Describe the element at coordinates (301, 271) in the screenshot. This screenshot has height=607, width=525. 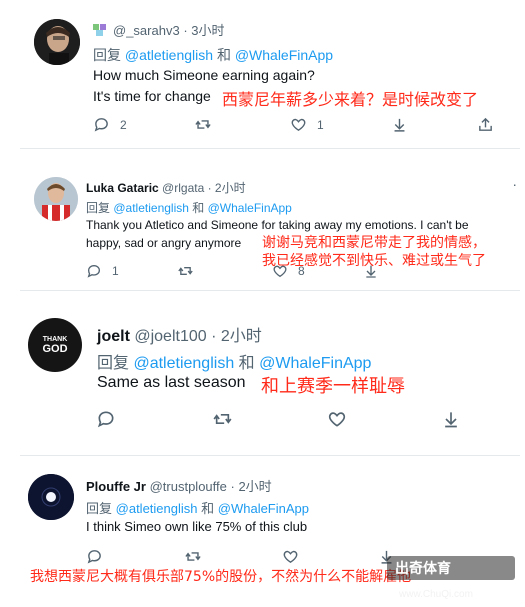
I see `like-count: 8` at that location.